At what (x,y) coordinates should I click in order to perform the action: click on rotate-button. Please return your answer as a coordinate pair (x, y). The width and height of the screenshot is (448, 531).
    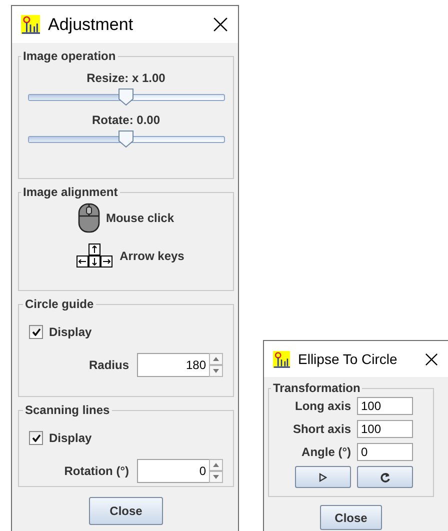
    Looking at the image, I should click on (385, 477).